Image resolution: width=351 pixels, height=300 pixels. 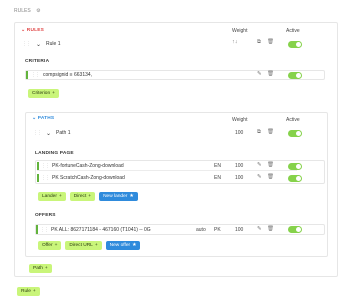 I want to click on add-criterion-button: Criterion +, so click(x=43, y=93).